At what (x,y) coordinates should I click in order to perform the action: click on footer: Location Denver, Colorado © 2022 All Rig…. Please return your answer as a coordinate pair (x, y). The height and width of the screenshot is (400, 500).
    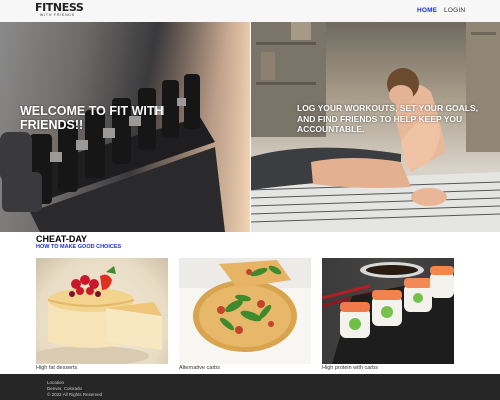
    Looking at the image, I should click on (250, 387).